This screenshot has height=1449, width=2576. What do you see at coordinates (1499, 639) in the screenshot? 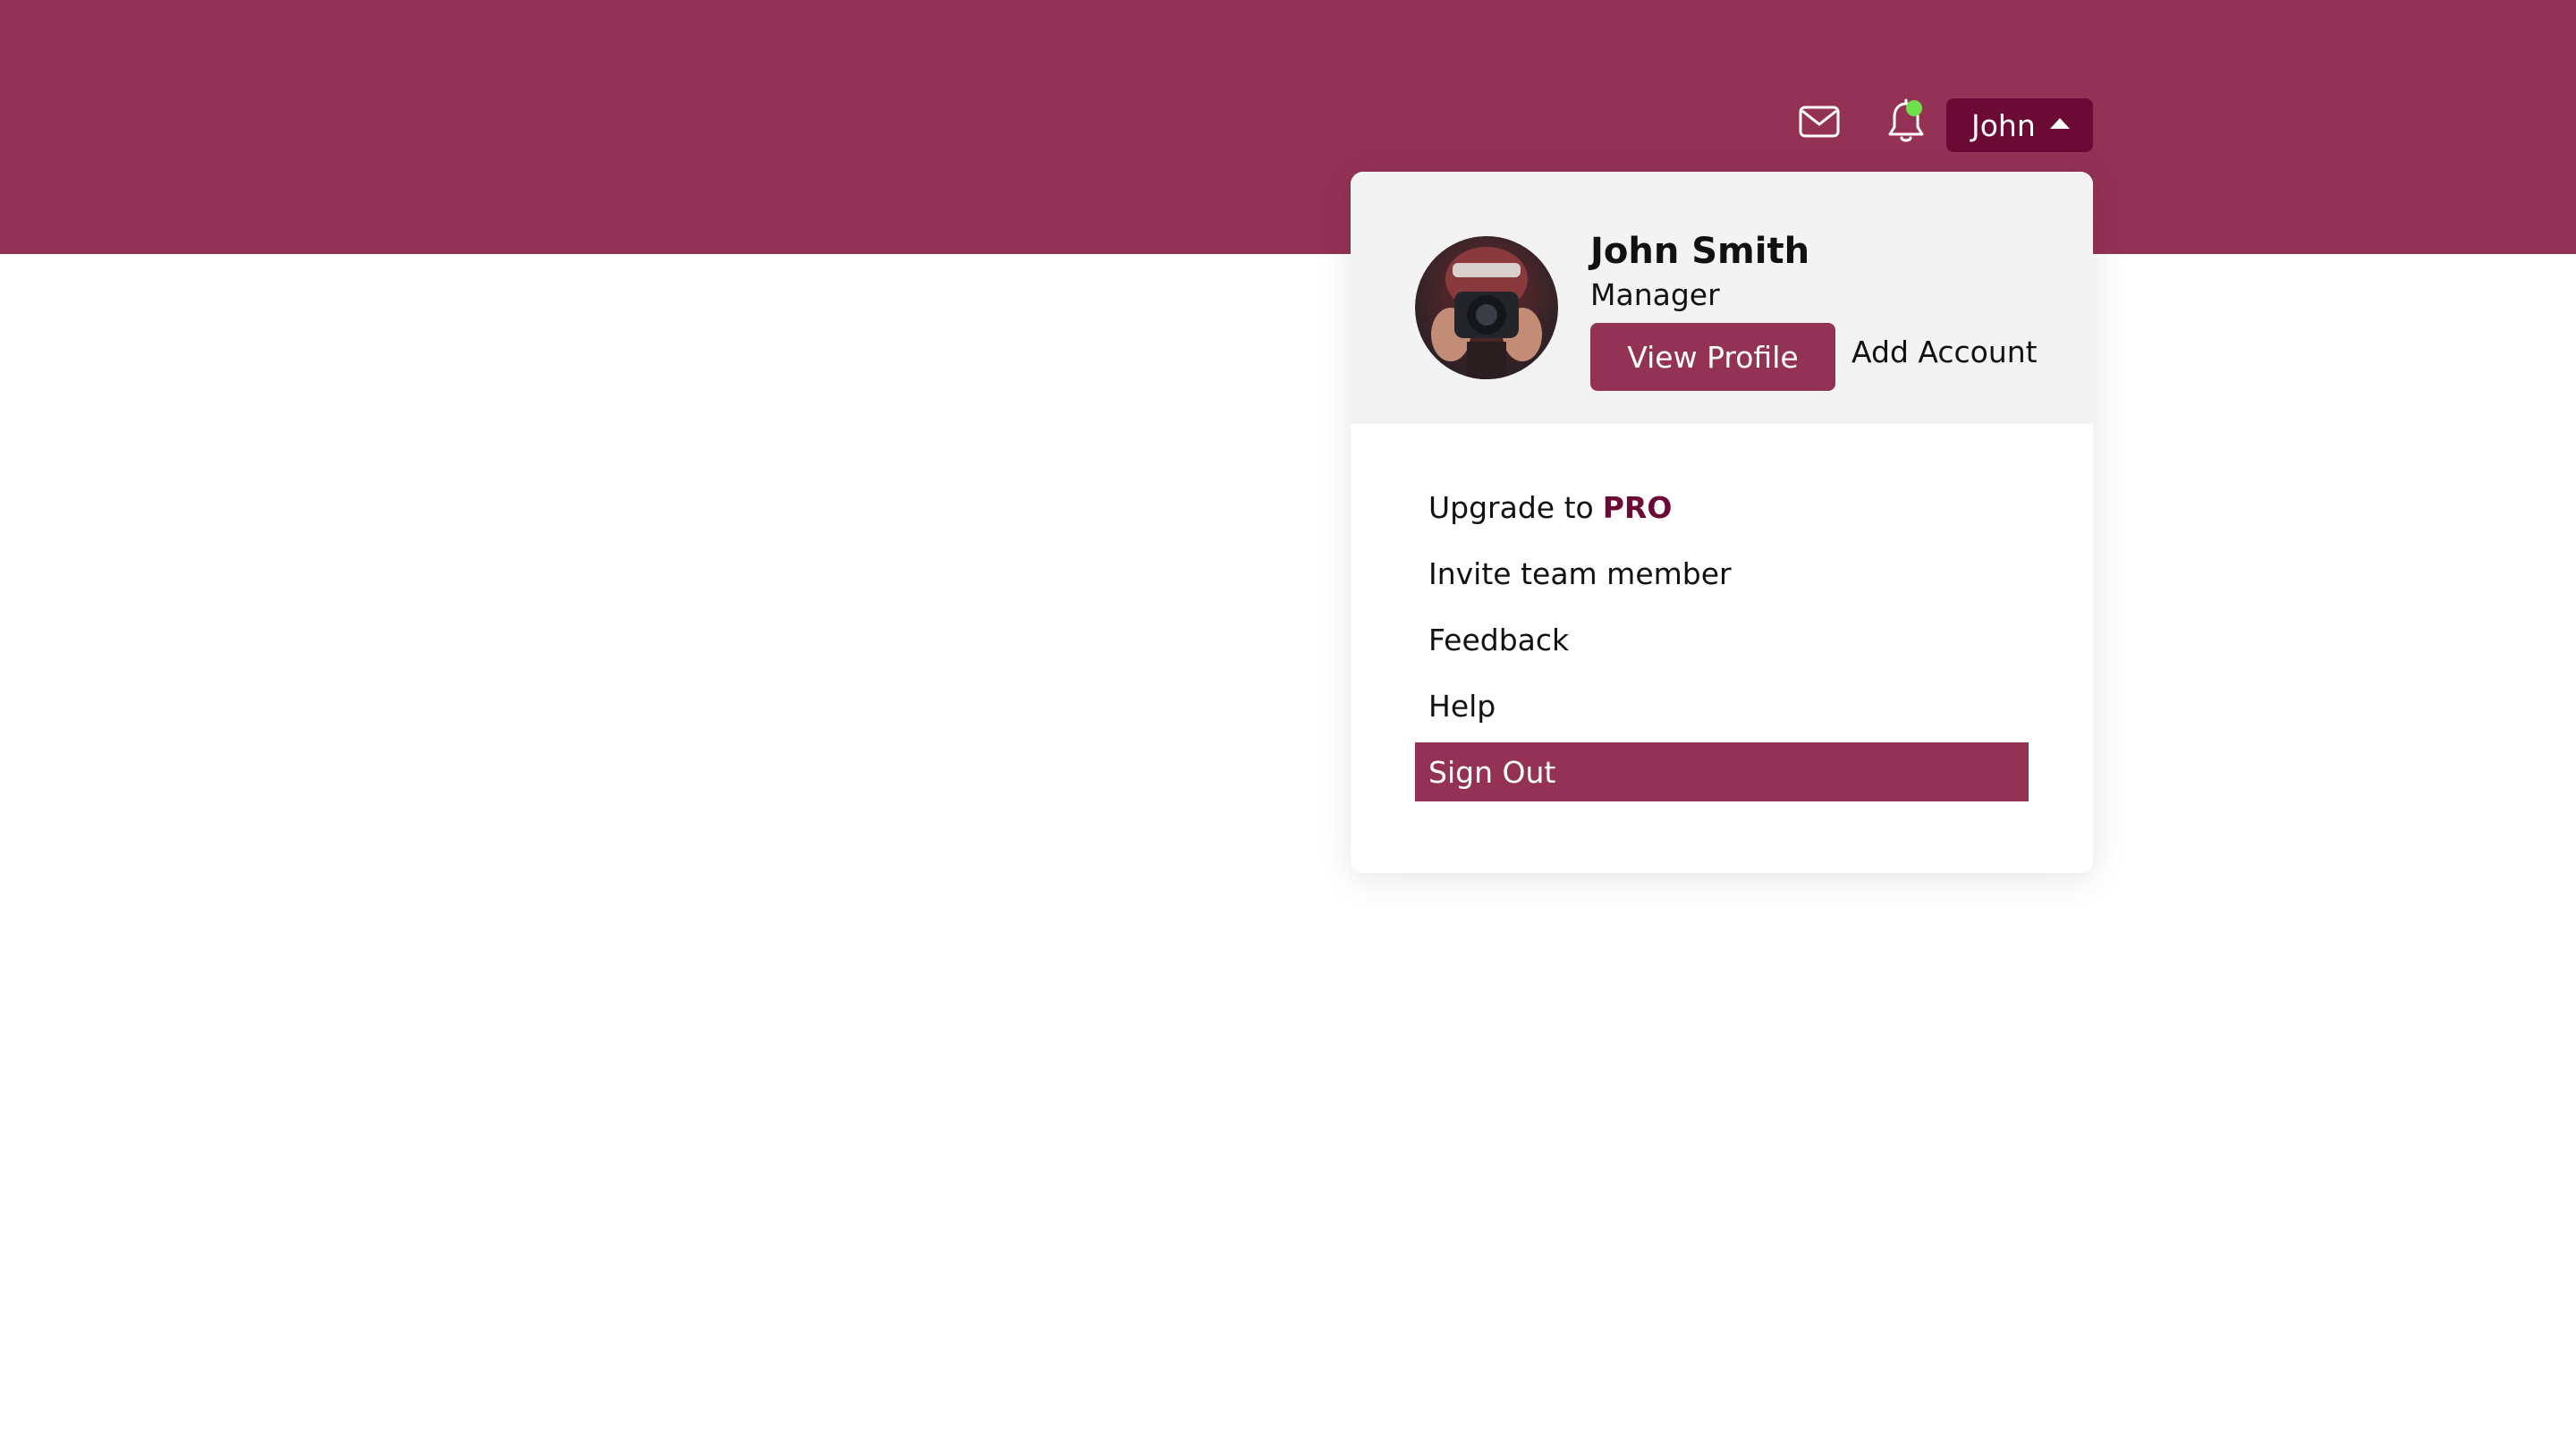
I see `menu-item-label: Feedback` at bounding box center [1499, 639].